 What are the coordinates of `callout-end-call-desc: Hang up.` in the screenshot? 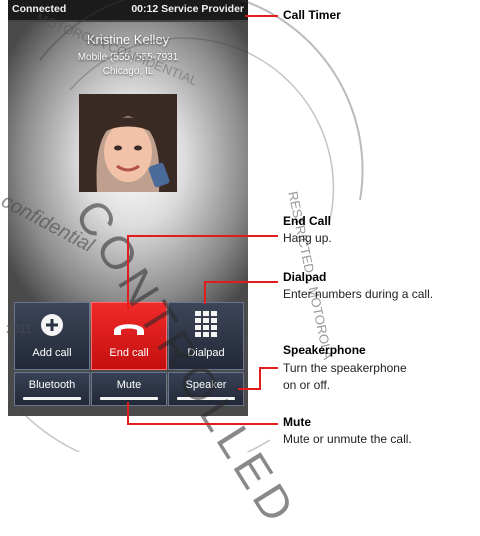 It's located at (307, 238).